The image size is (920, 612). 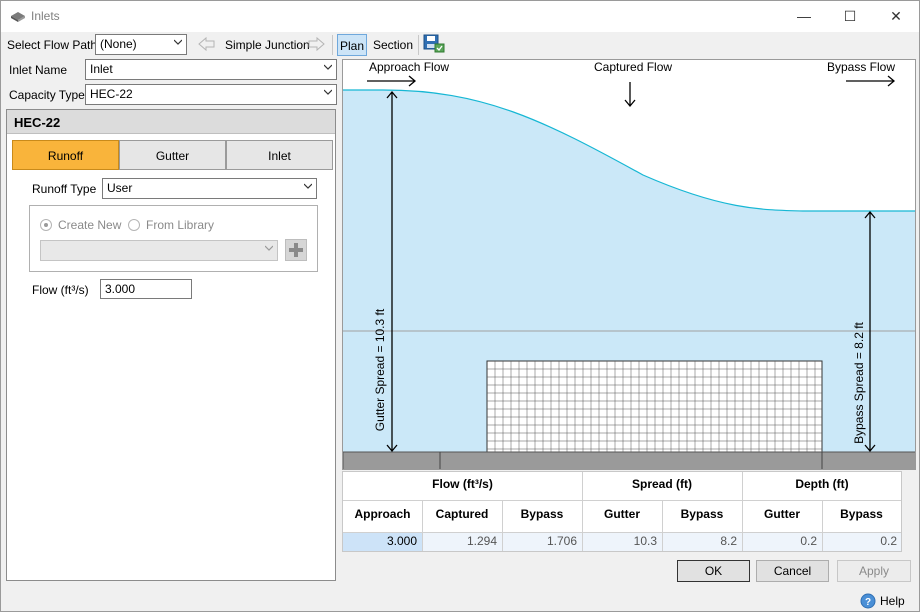 What do you see at coordinates (561, 541) in the screenshot?
I see `bypass-flow-value: 1.706` at bounding box center [561, 541].